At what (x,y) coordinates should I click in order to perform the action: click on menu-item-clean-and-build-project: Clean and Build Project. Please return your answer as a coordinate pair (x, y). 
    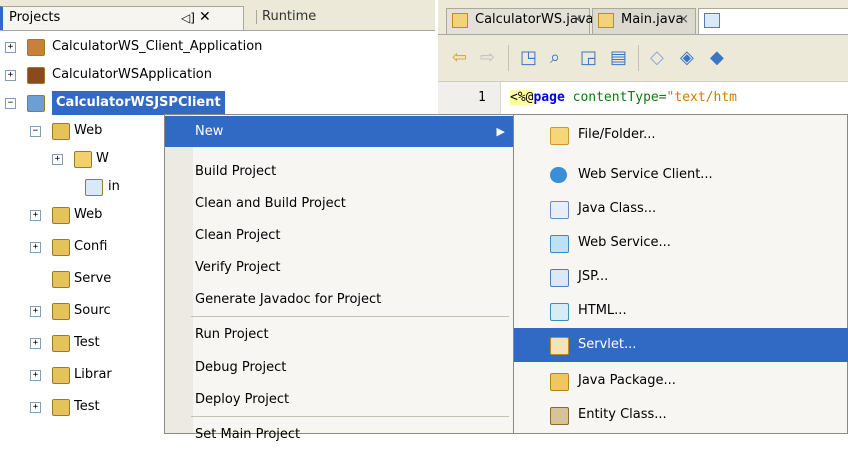
    Looking at the image, I should click on (339, 203).